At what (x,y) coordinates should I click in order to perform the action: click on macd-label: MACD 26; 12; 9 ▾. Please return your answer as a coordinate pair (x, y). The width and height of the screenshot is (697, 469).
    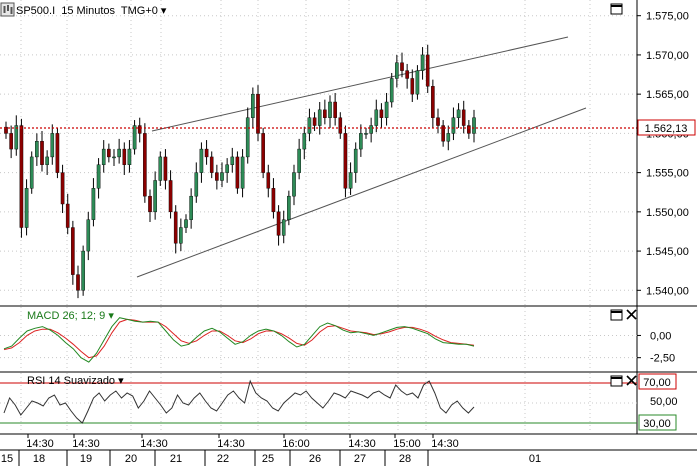
    Looking at the image, I should click on (70, 316).